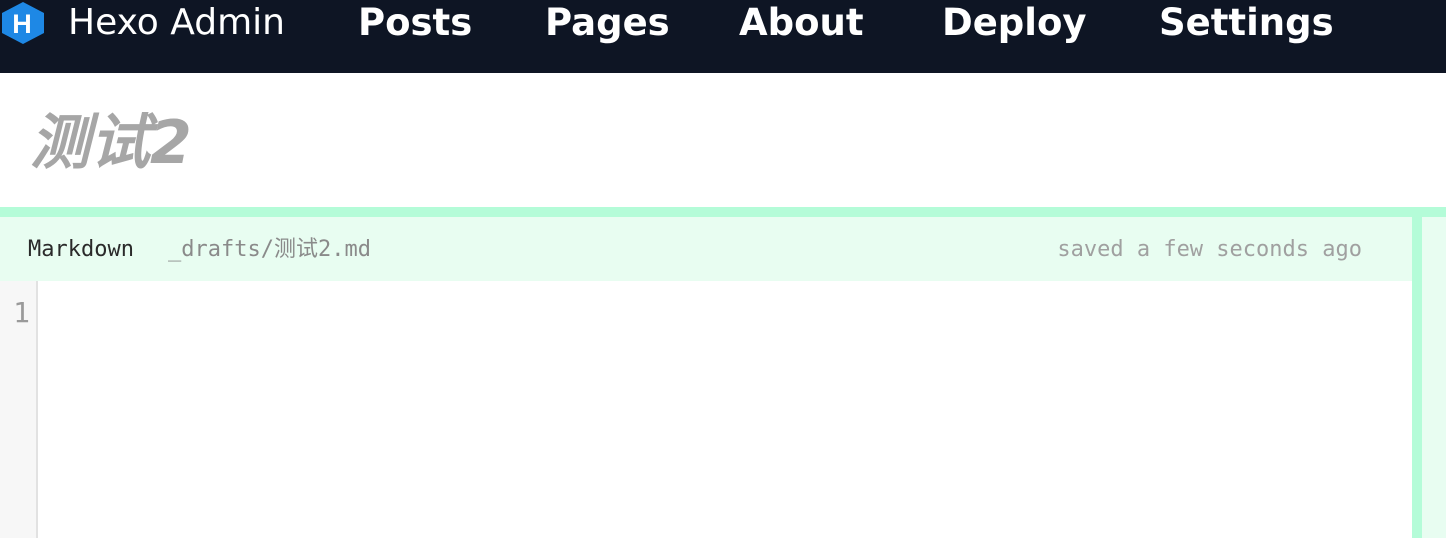 Image resolution: width=1446 pixels, height=538 pixels. I want to click on editor-mode-label: Markdown, so click(81, 249).